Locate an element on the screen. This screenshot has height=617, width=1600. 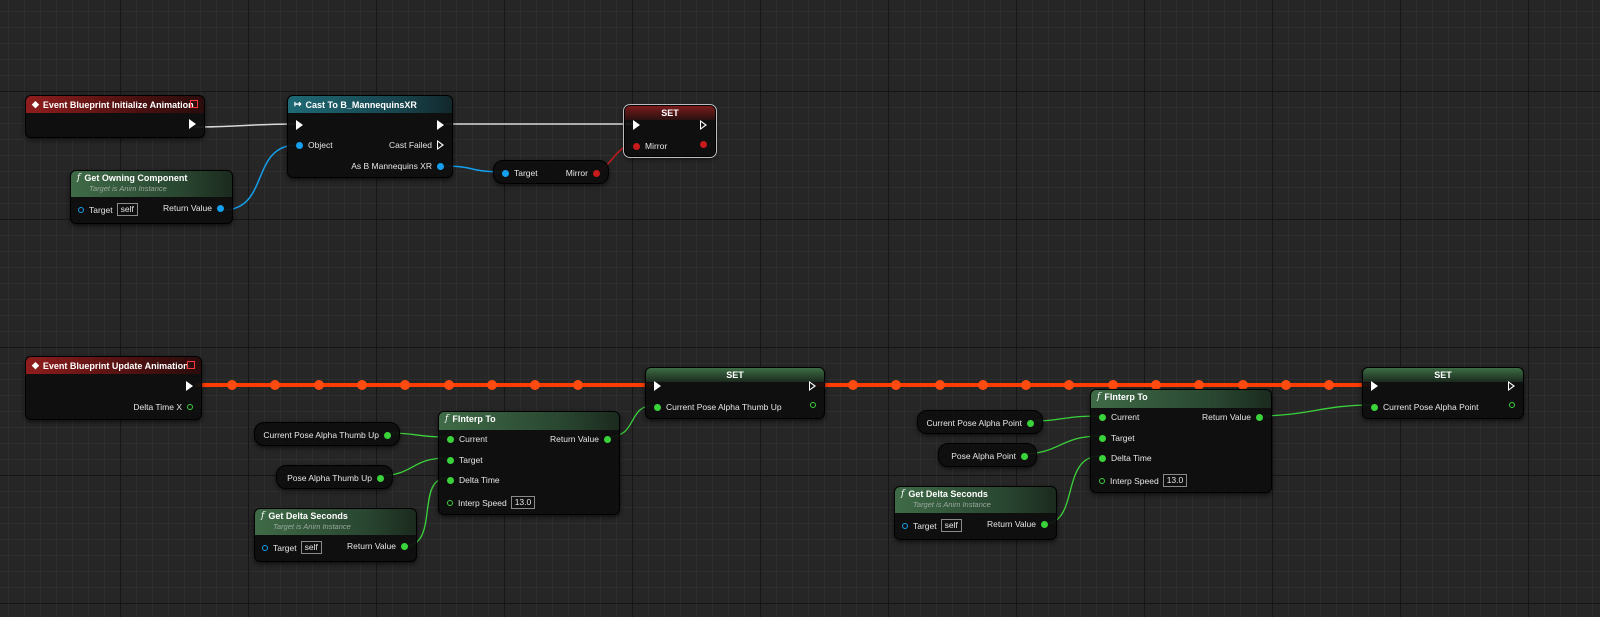
point-output-pin is located at coordinates (1512, 405).